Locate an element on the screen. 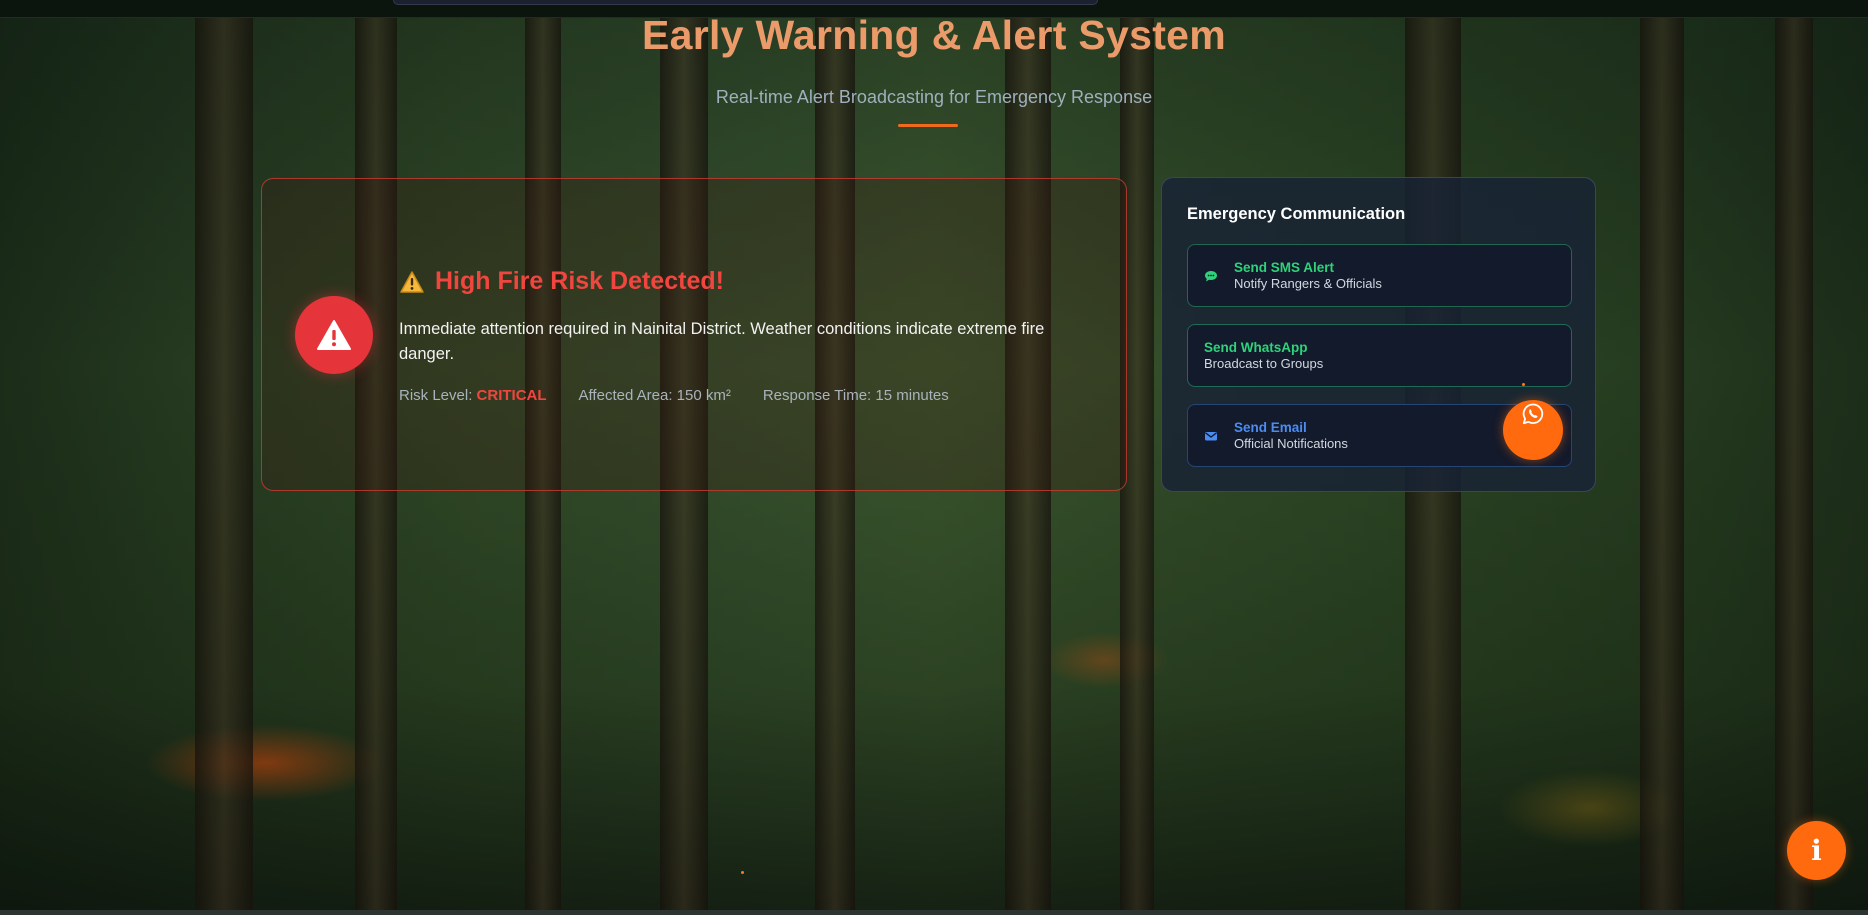 The height and width of the screenshot is (915, 1868). whatsapp-icon is located at coordinates (1533, 414).